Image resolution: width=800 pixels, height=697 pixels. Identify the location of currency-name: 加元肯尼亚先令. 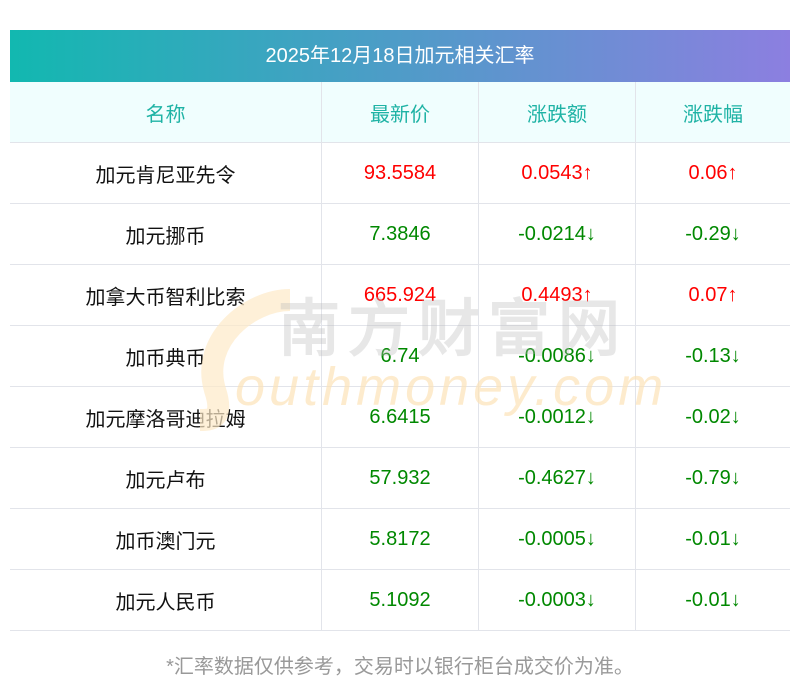
(166, 173).